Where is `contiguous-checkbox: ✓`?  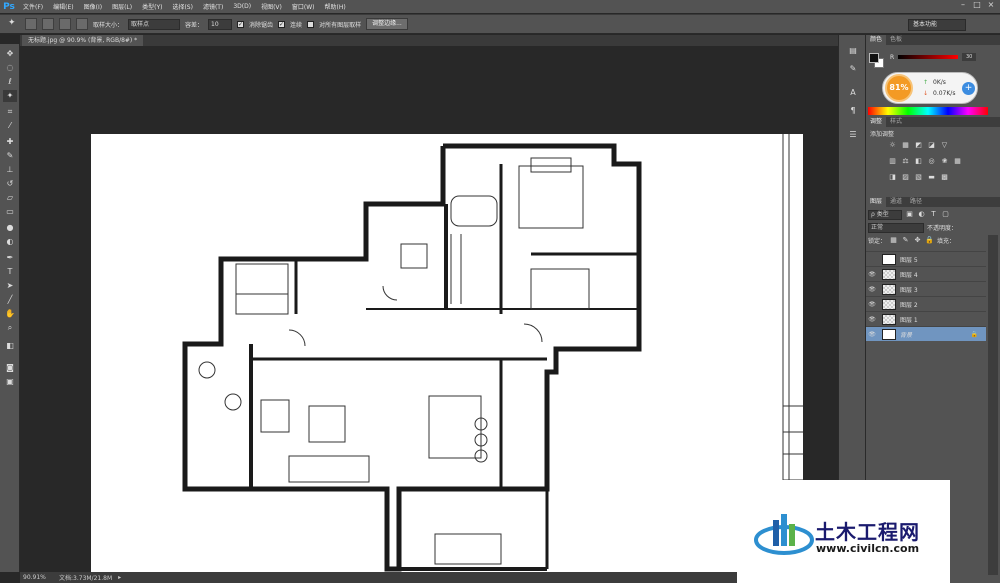
contiguous-checkbox: ✓ is located at coordinates (282, 24).